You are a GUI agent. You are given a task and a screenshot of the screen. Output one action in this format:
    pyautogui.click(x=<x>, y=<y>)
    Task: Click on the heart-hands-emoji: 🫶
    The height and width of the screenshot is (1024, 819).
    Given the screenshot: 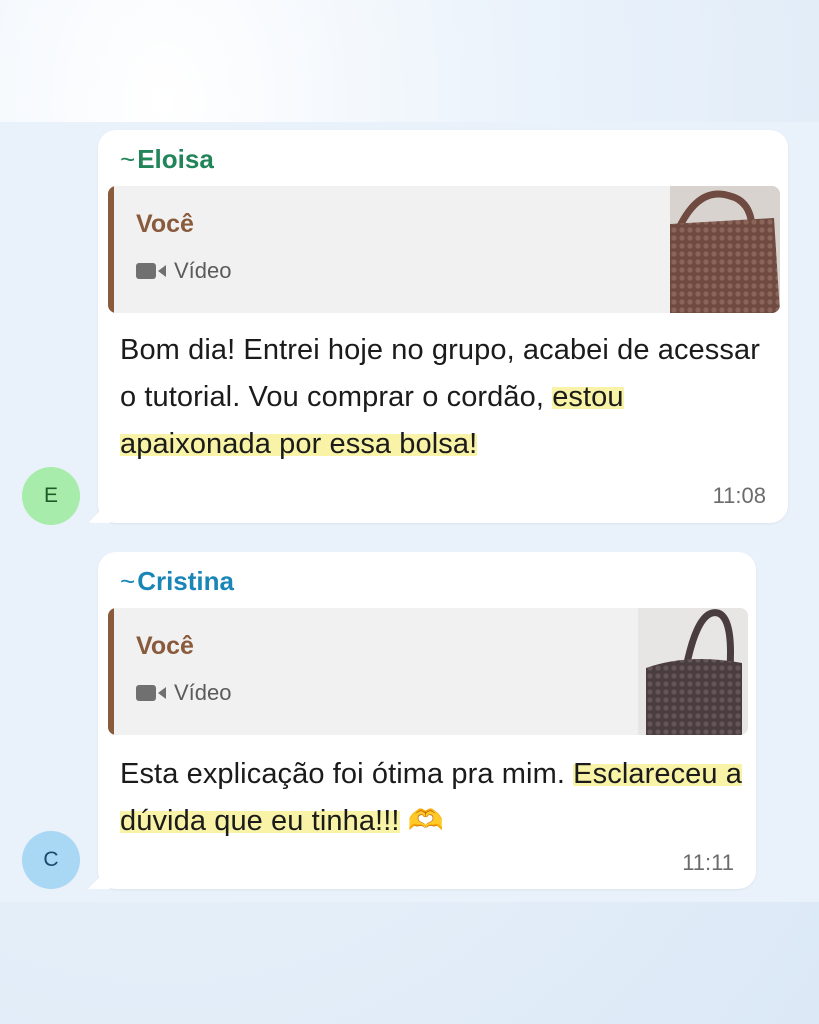 What is the action you would take?
    pyautogui.click(x=425, y=821)
    